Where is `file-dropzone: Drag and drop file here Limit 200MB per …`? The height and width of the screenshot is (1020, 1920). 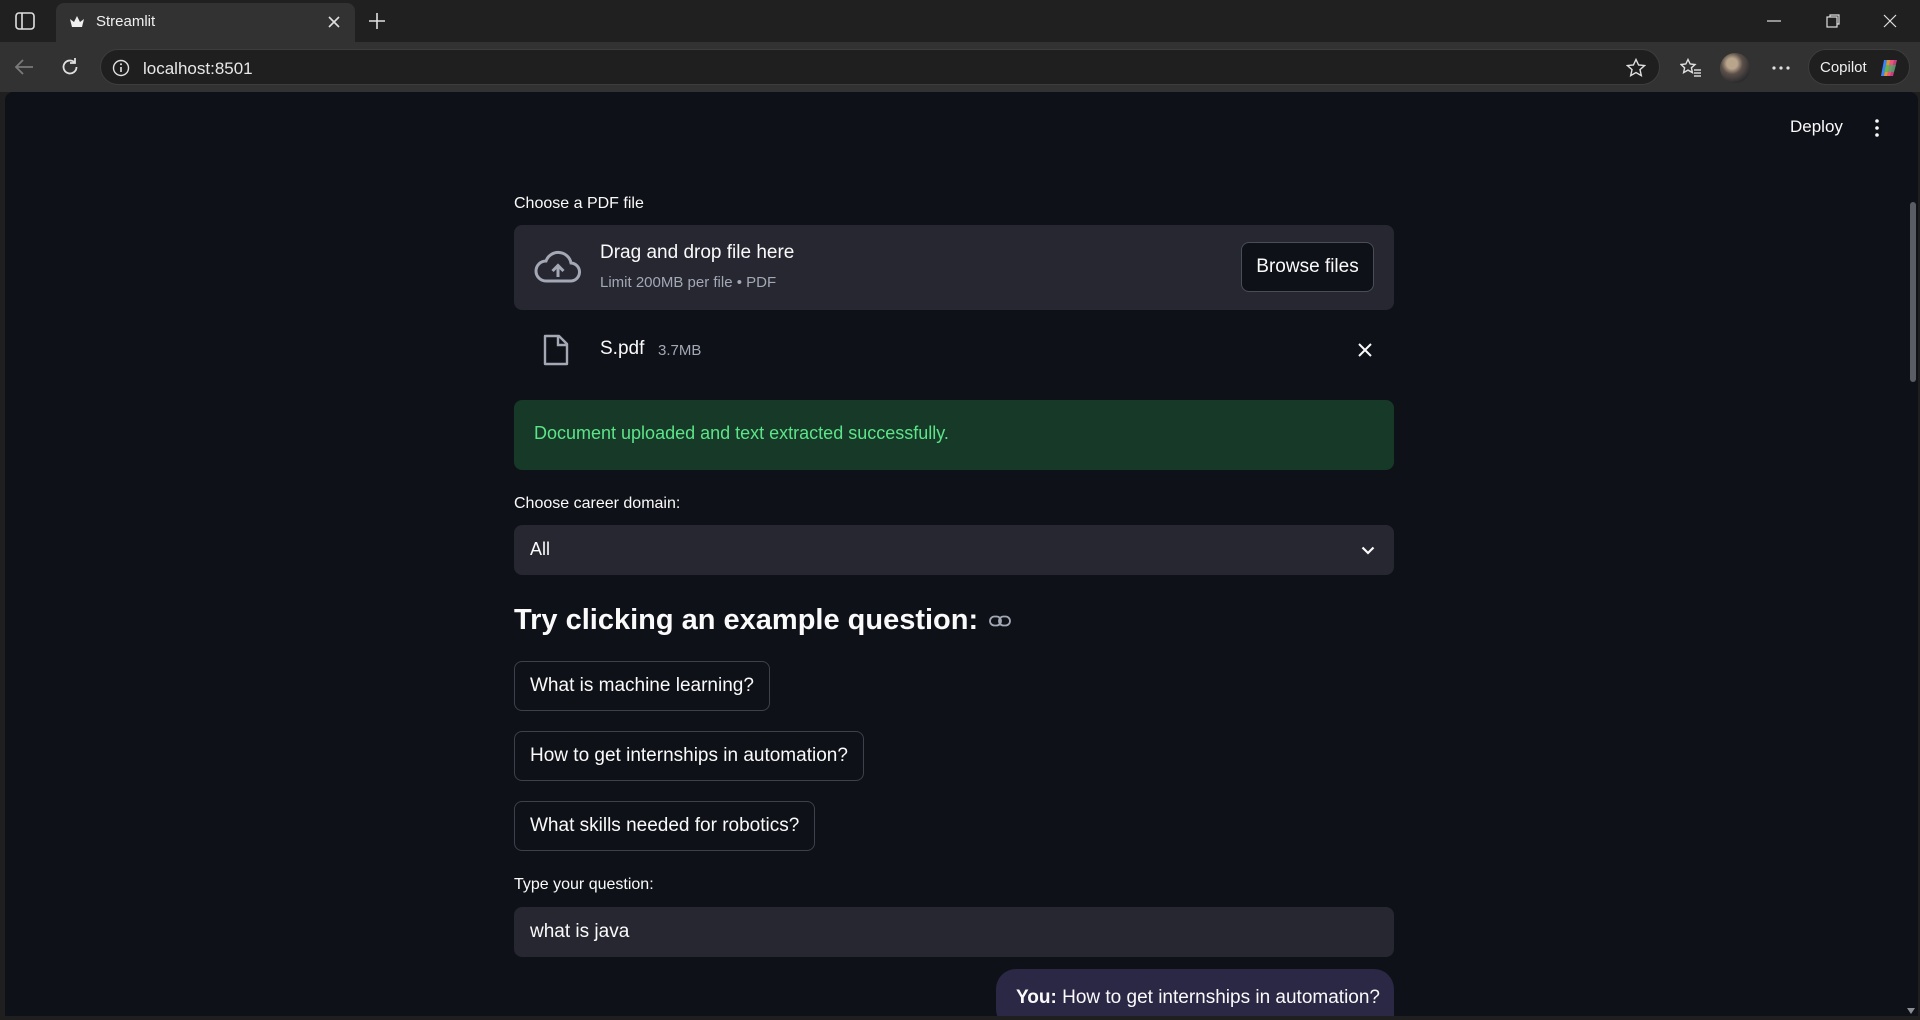 file-dropzone: Drag and drop file here Limit 200MB per … is located at coordinates (954, 267).